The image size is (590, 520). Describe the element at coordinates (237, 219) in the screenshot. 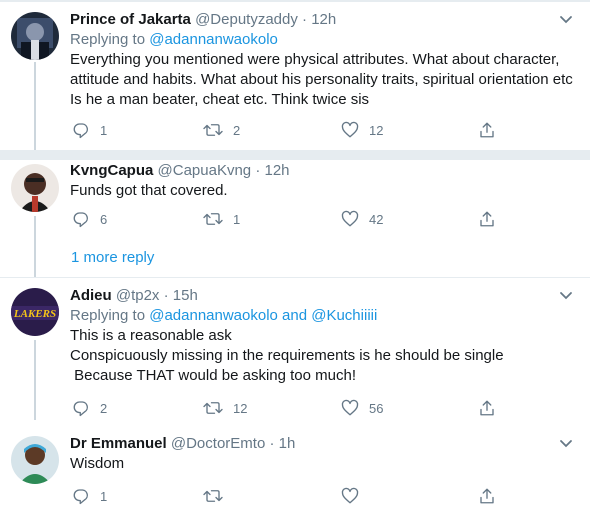

I see `retweet-count: 1` at that location.